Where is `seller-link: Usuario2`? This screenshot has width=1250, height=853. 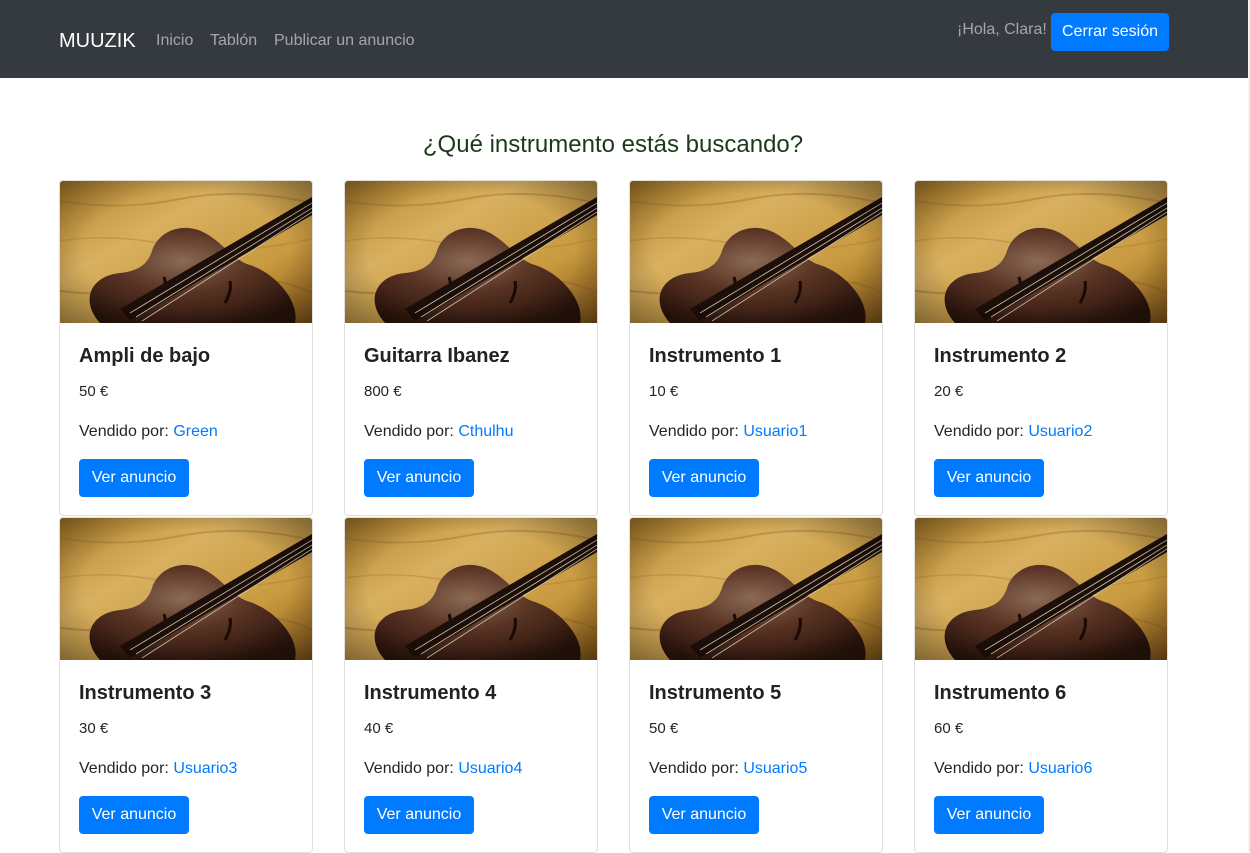
seller-link: Usuario2 is located at coordinates (1060, 431).